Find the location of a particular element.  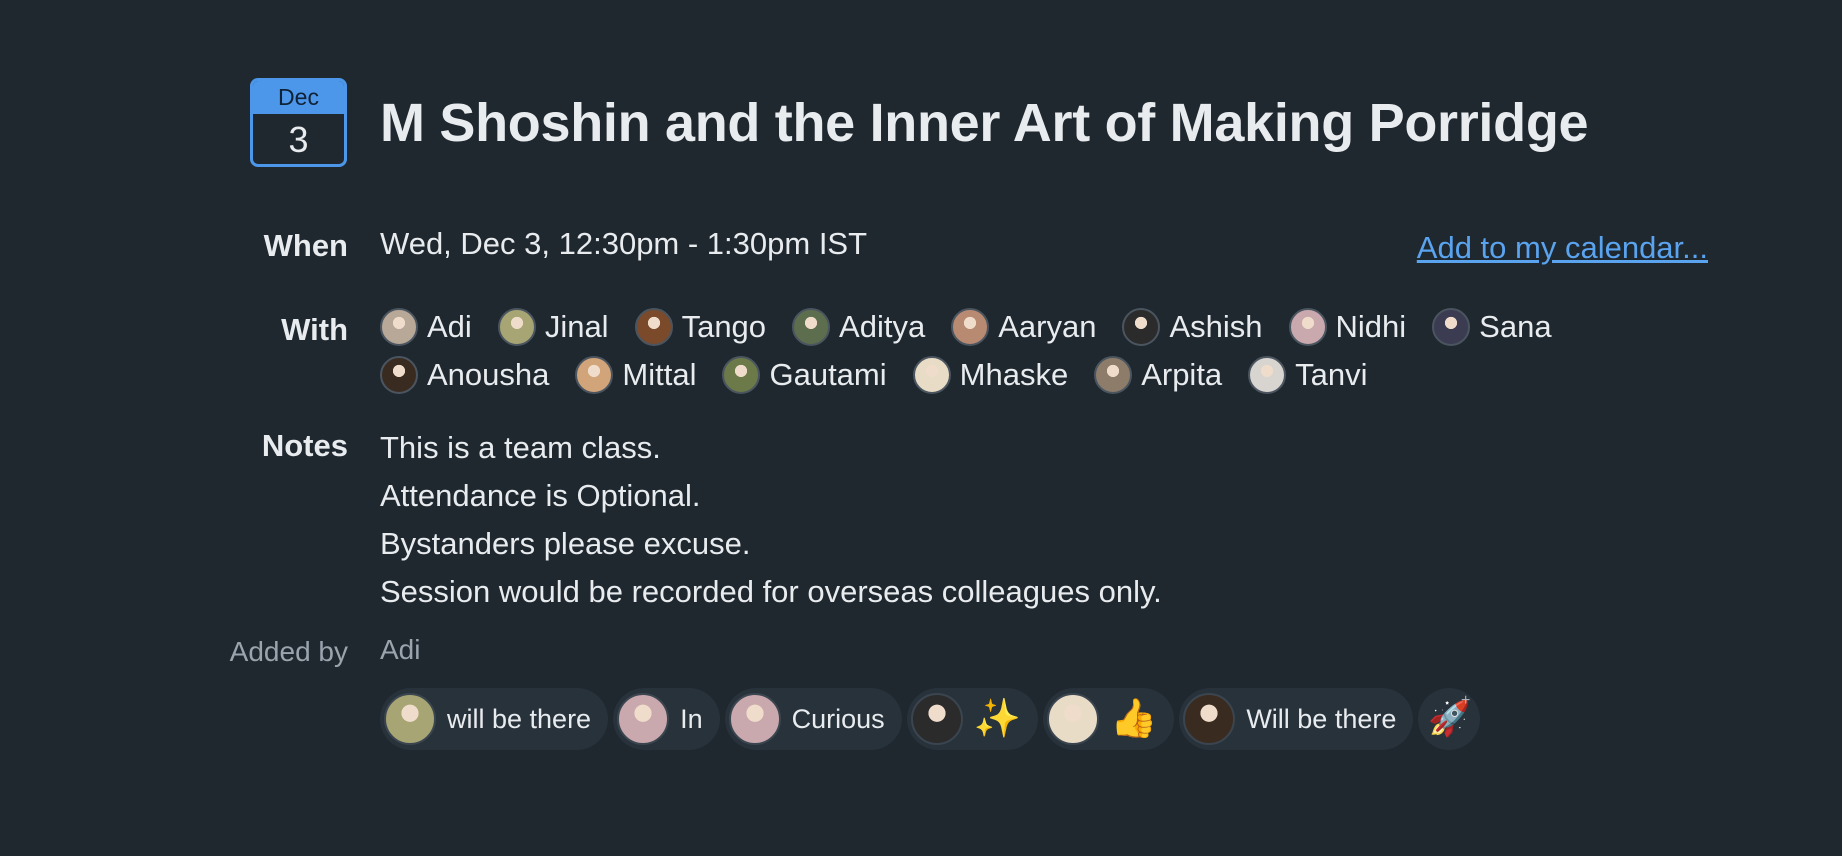

attendee-name: Aditya is located at coordinates (882, 326).